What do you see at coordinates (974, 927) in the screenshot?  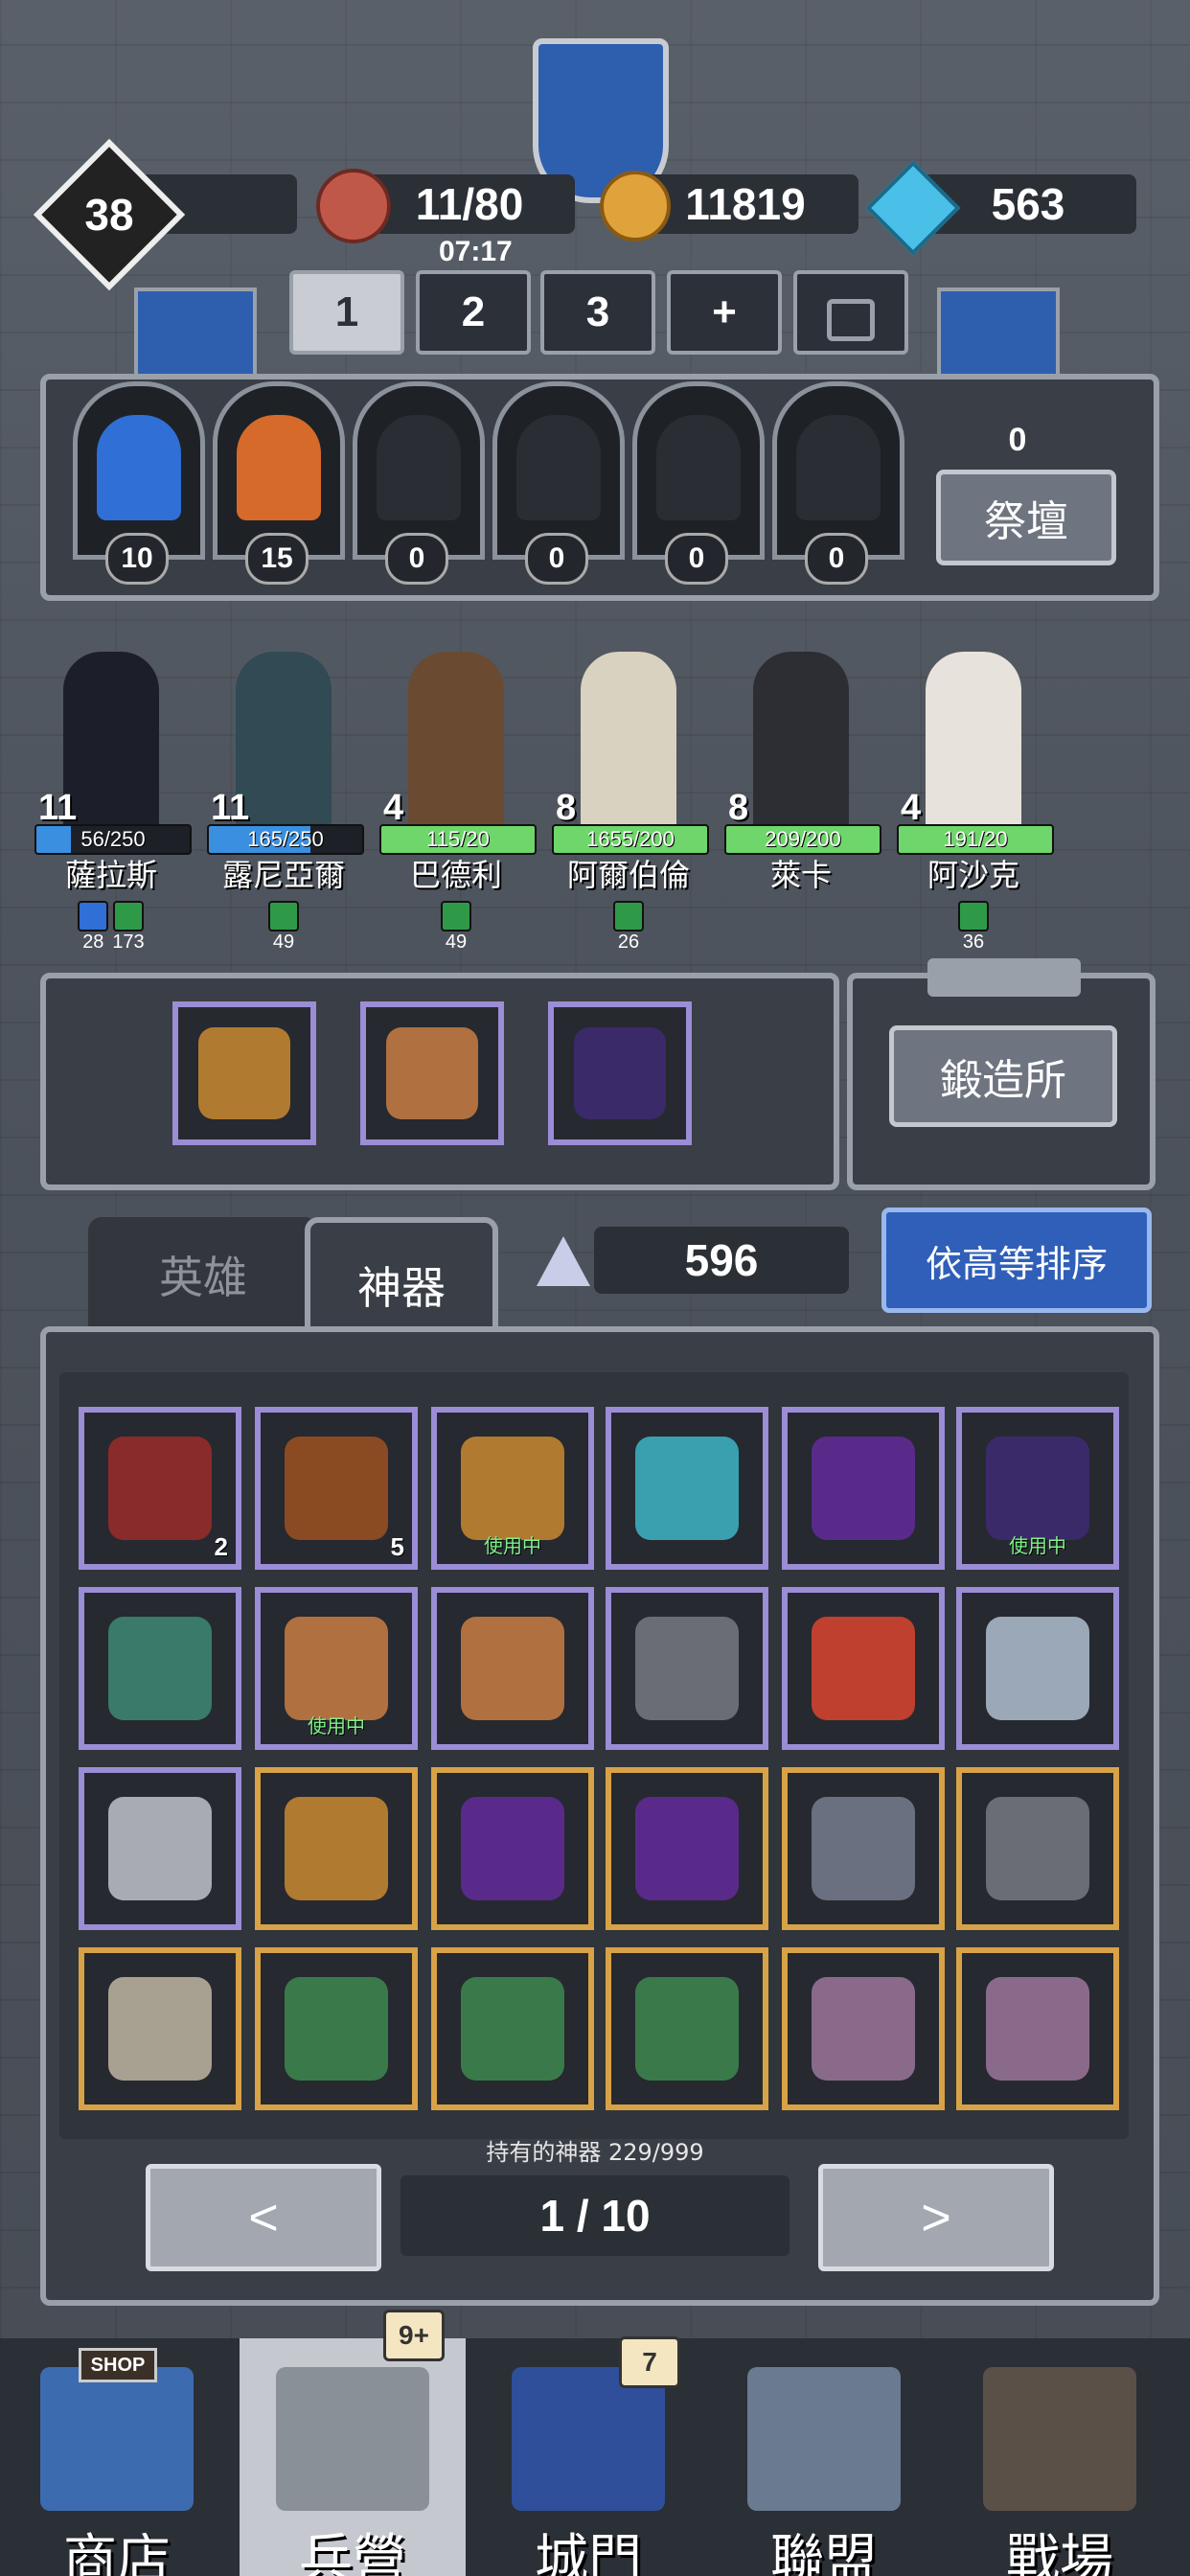 I see `hero-stat: 36` at bounding box center [974, 927].